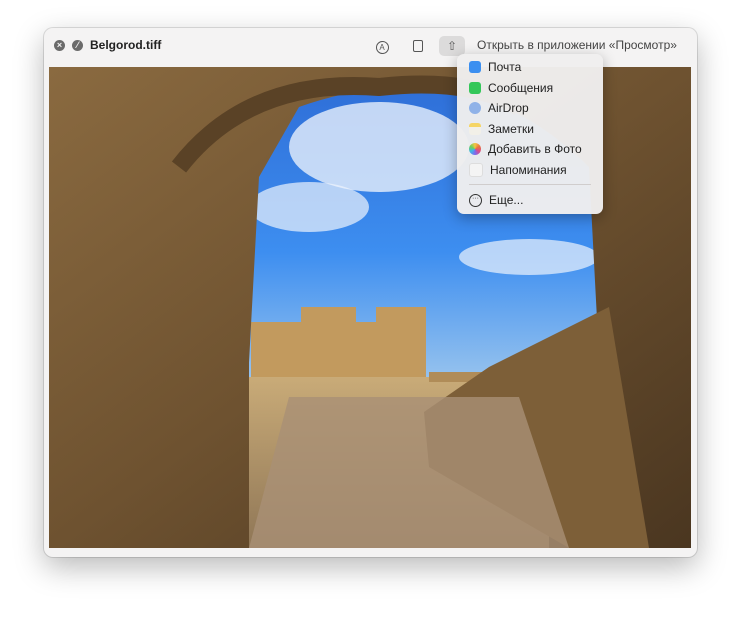 Image resolution: width=740 pixels, height=618 pixels. Describe the element at coordinates (475, 67) in the screenshot. I see `mail-icon` at that location.